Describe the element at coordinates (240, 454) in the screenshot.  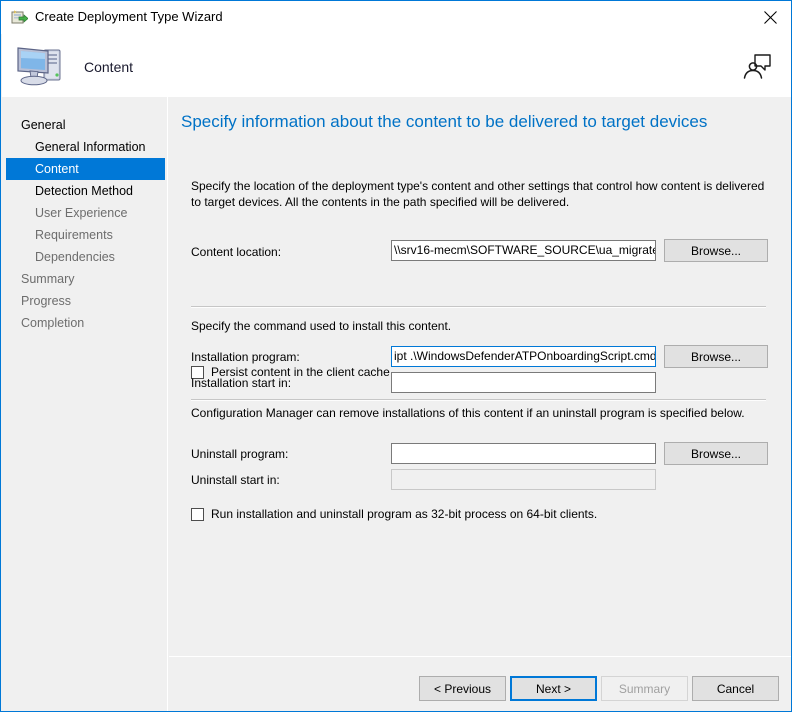
I see `uninstall-program-label: Uninstall program:` at that location.